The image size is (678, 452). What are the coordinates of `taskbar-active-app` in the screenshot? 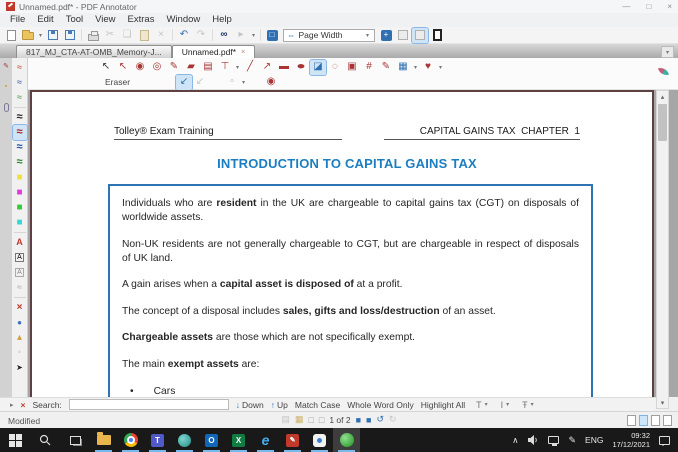 It's located at (346, 440).